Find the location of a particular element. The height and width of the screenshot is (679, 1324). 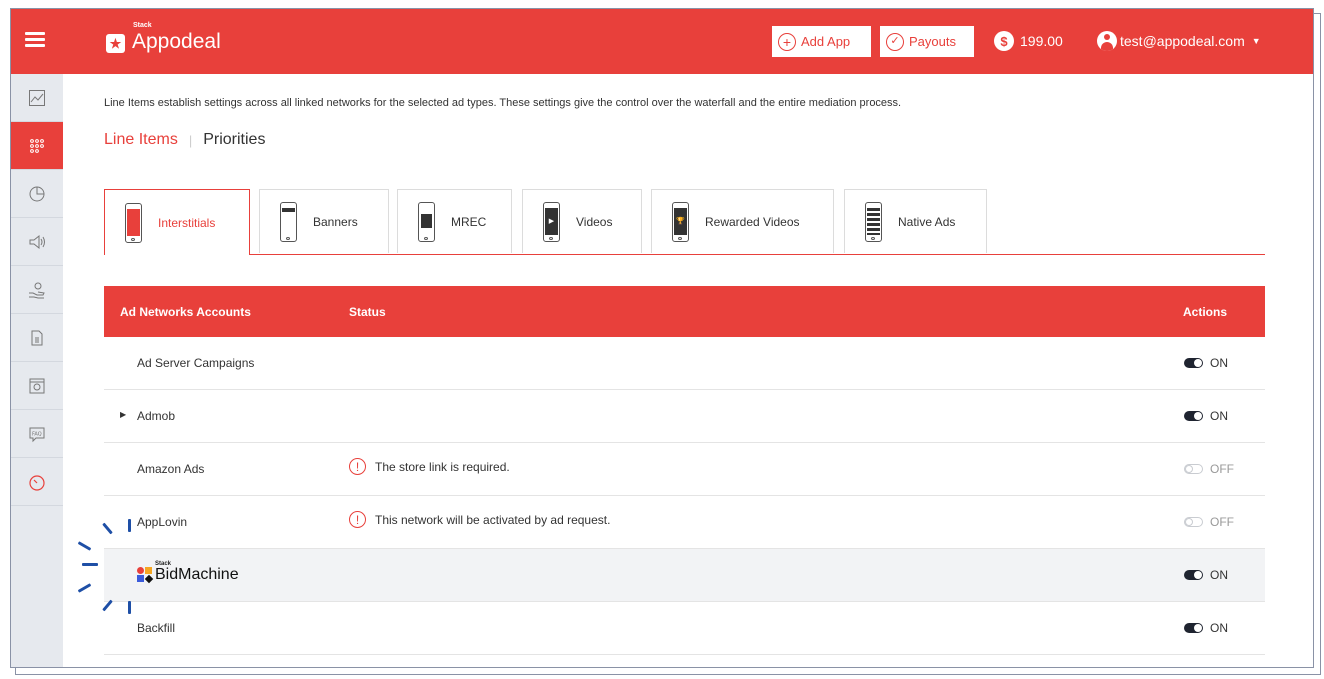

chart-line-icon is located at coordinates (37, 97).